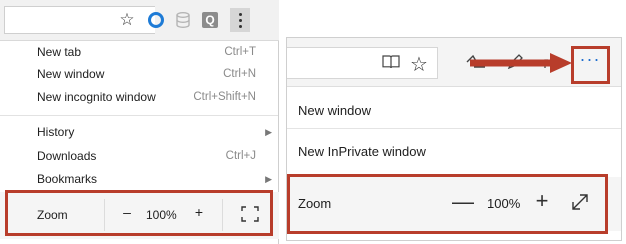  Describe the element at coordinates (146, 52) in the screenshot. I see `menu-item-new-tab: New tab Ctrl+T` at that location.